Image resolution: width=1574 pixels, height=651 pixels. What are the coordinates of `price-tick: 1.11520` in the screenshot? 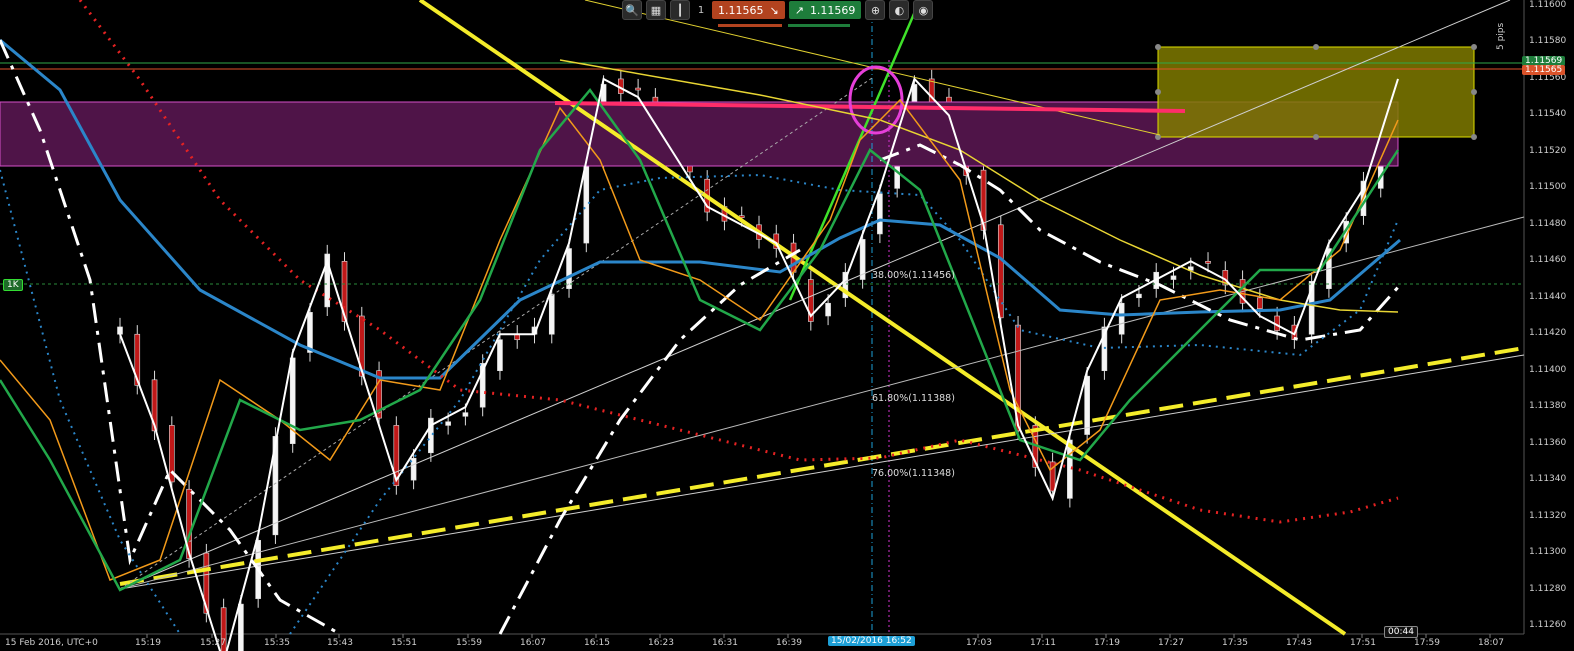 It's located at (1548, 150).